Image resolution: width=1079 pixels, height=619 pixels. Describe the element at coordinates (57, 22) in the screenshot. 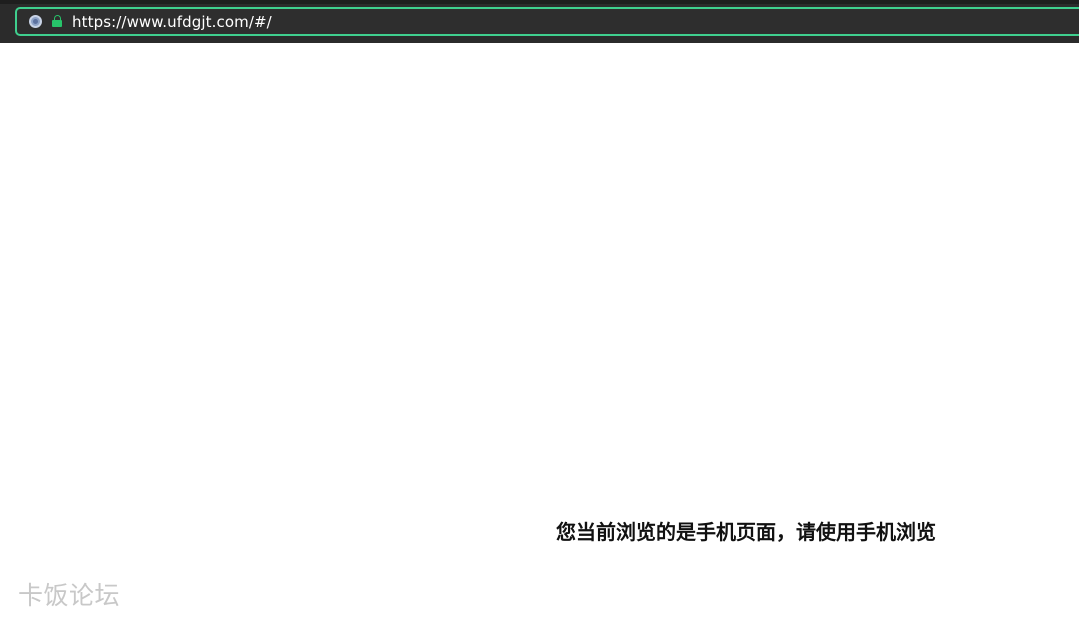

I see `lock-icon` at that location.